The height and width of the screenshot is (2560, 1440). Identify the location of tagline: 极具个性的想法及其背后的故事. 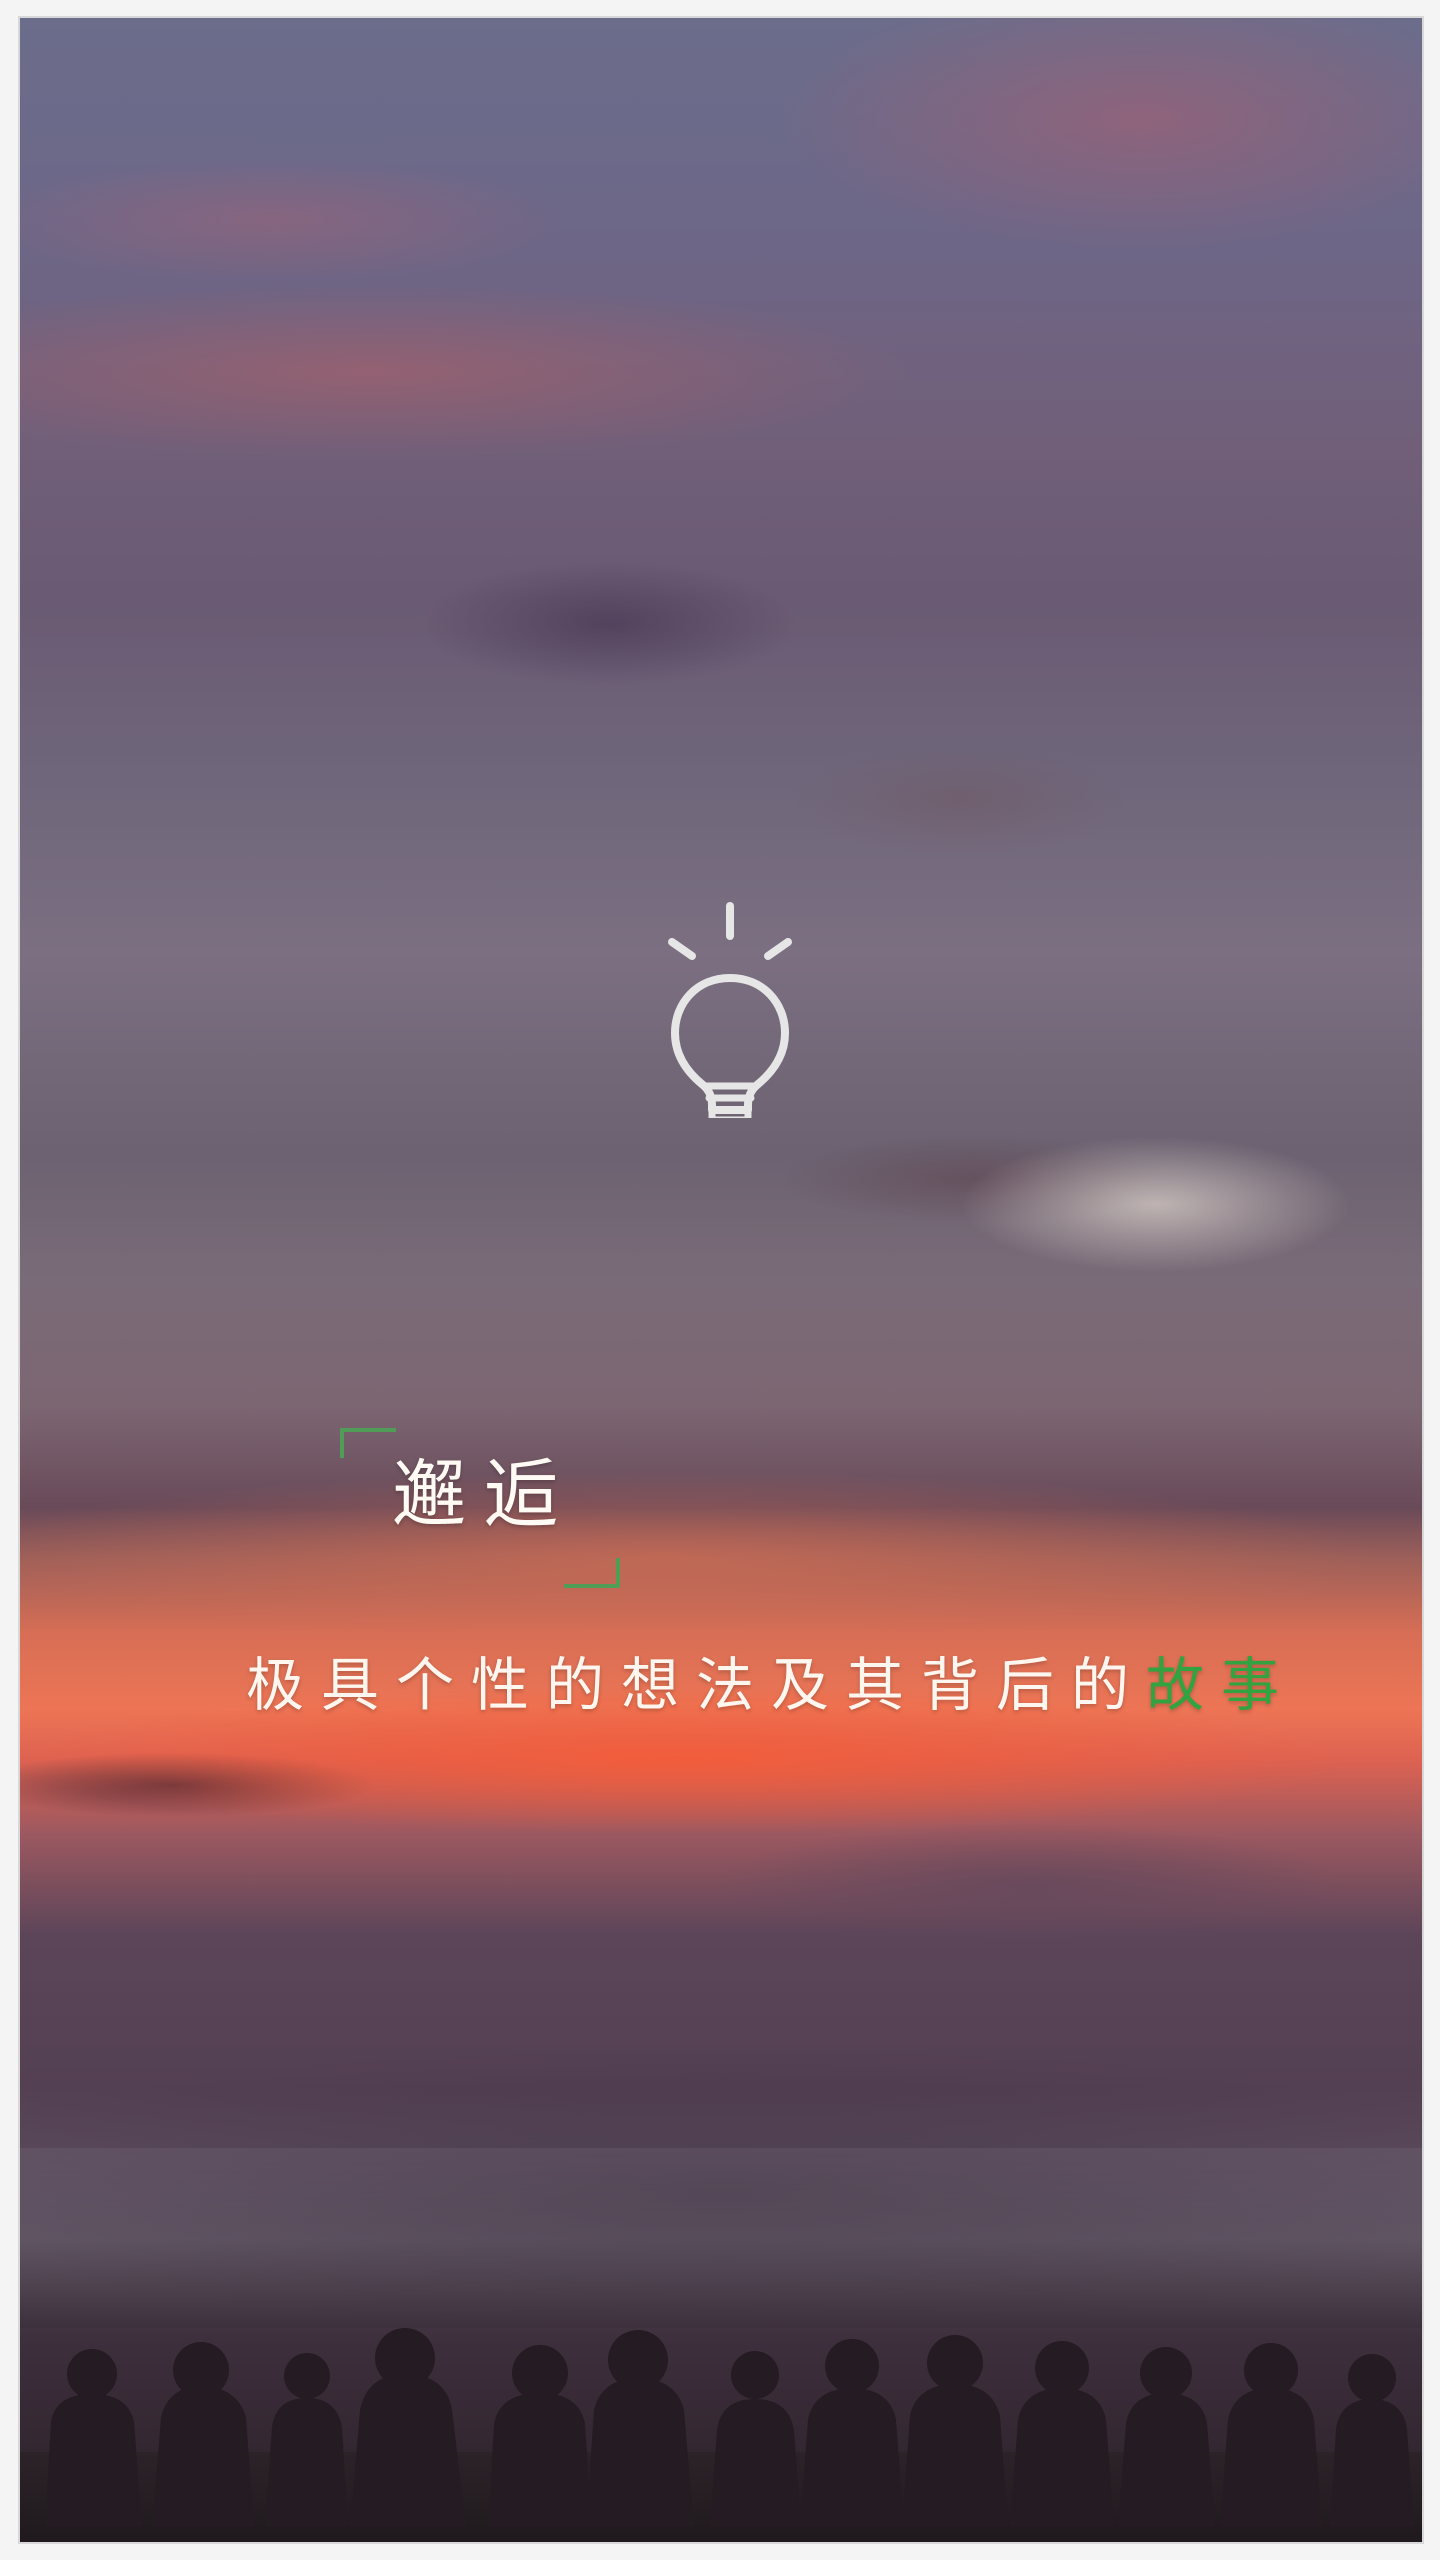
(762, 1685).